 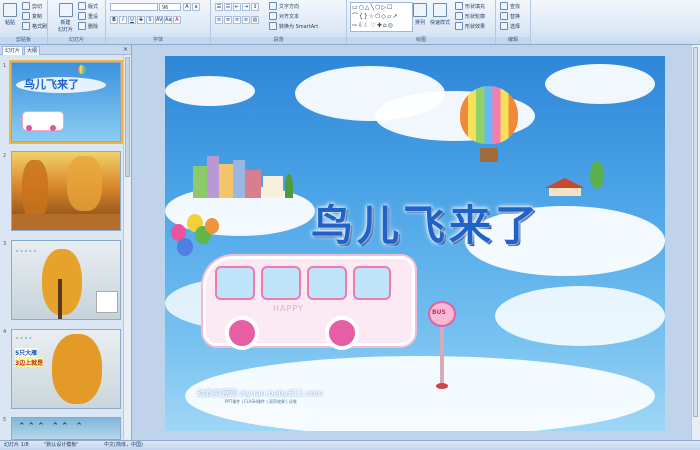 What do you see at coordinates (32, 50) in the screenshot?
I see `tab-outline: 大纲` at bounding box center [32, 50].